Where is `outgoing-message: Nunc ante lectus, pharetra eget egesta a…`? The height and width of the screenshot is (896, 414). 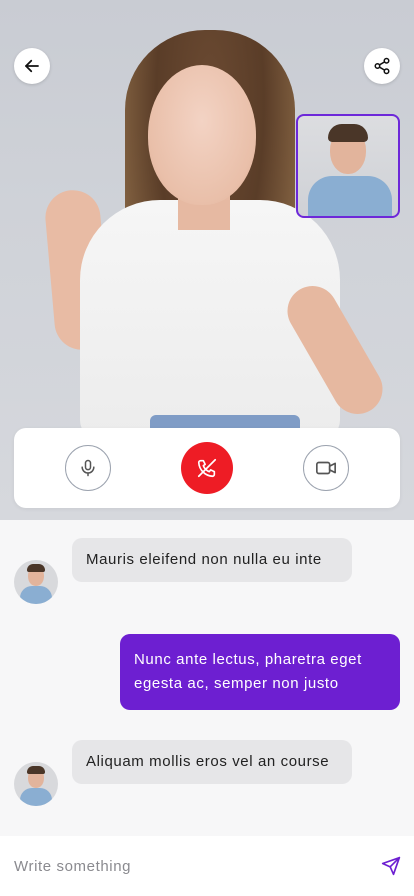
outgoing-message: Nunc ante lectus, pharetra eget egesta a… is located at coordinates (260, 672).